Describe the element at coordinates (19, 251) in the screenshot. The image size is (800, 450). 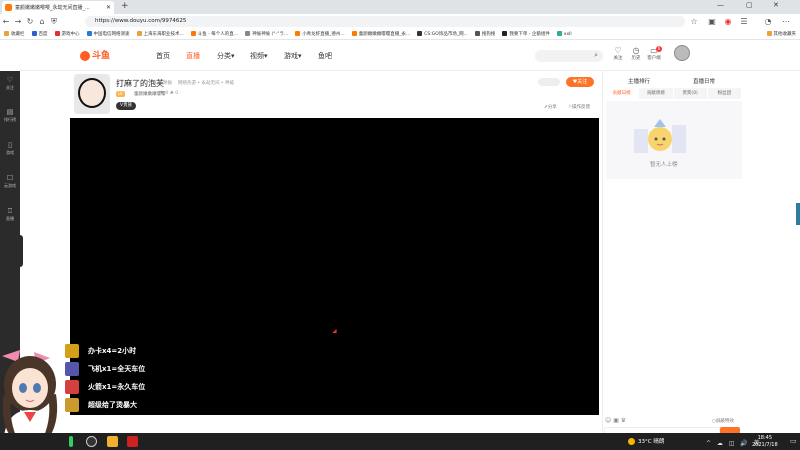
I see `sidebar-collapse-handle` at that location.